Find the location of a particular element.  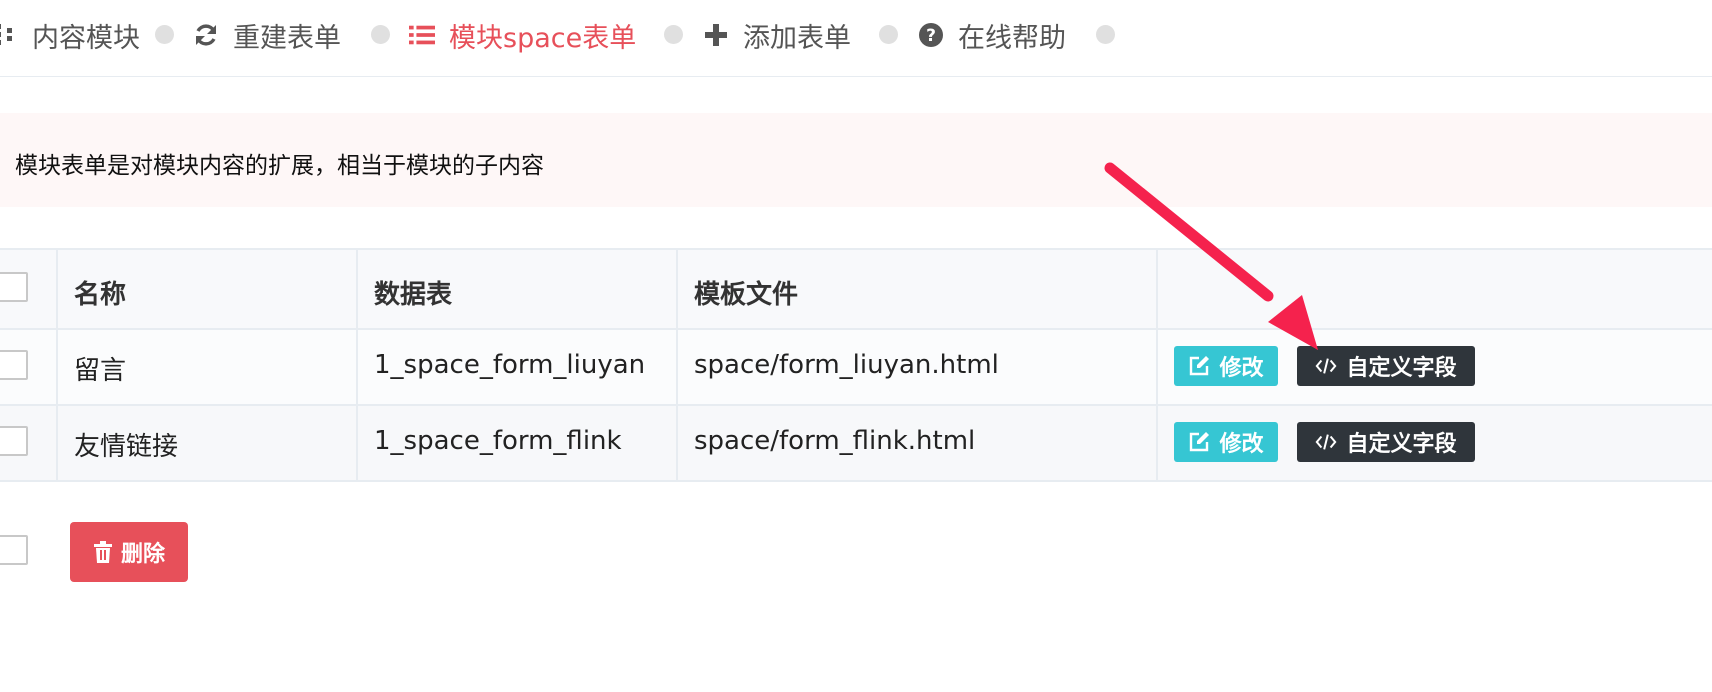

info-note-text: 模块表单是对模块内容的扩展，相当于模块的子内容 is located at coordinates (279, 166).